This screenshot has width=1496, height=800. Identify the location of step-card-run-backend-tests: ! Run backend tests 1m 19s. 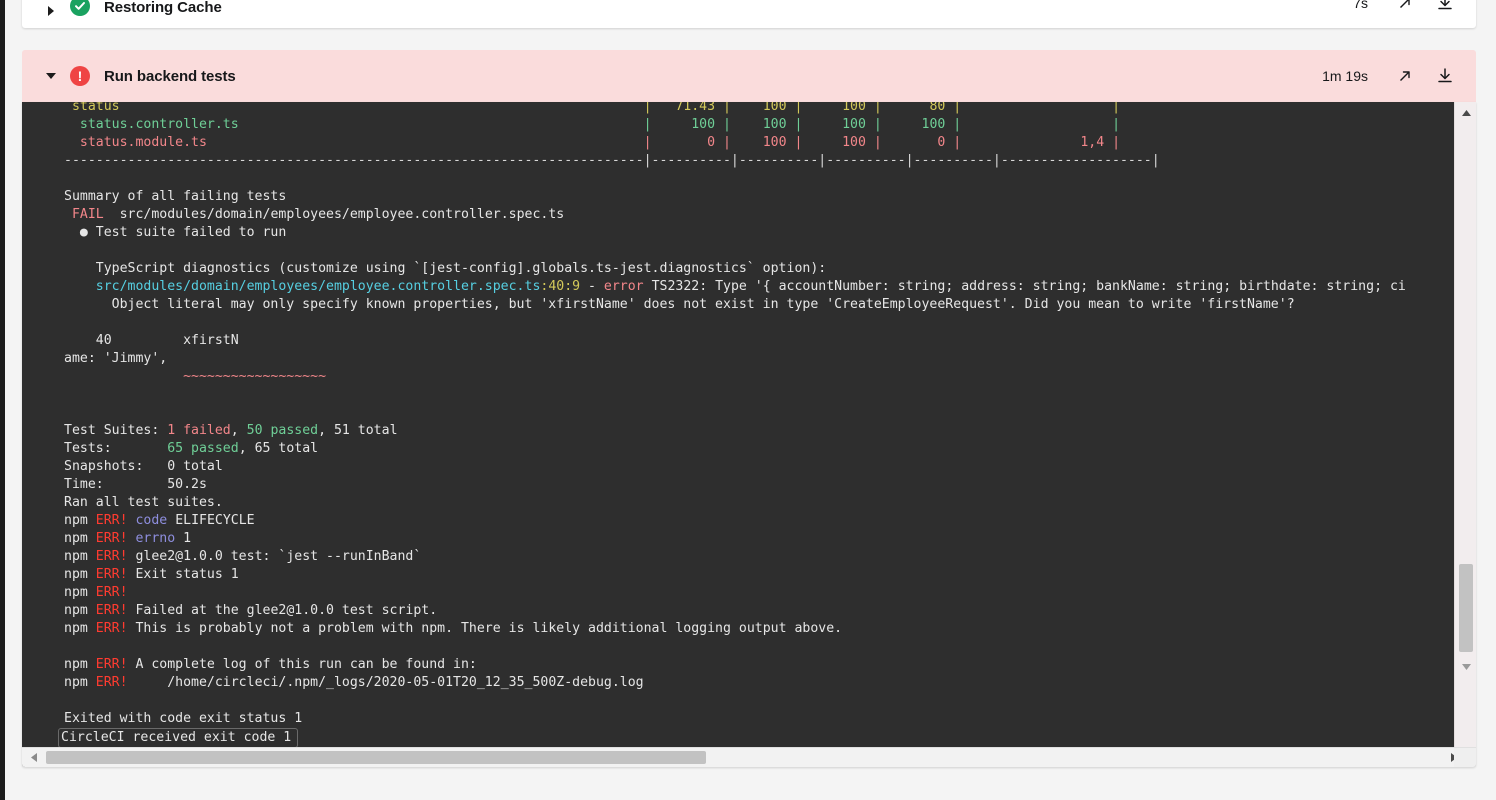
(749, 76).